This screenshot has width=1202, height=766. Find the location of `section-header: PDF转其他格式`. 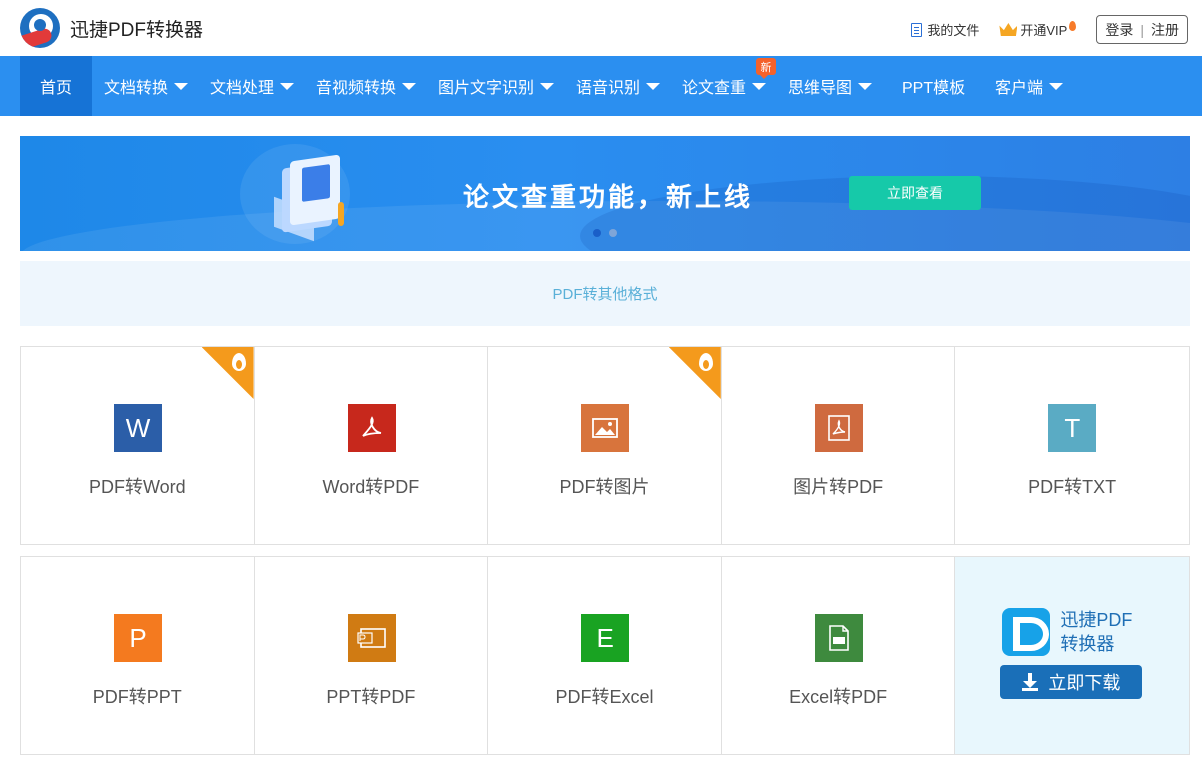

section-header: PDF转其他格式 is located at coordinates (605, 293).